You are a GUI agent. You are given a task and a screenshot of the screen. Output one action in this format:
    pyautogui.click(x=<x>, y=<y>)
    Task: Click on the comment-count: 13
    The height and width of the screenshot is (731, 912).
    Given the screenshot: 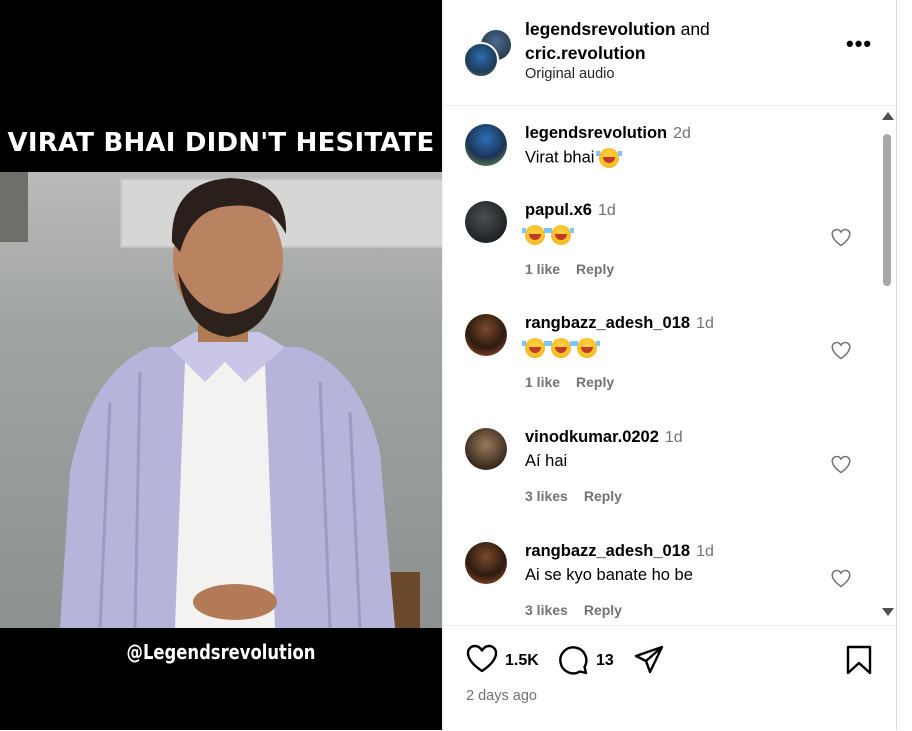 What is the action you would take?
    pyautogui.click(x=605, y=661)
    